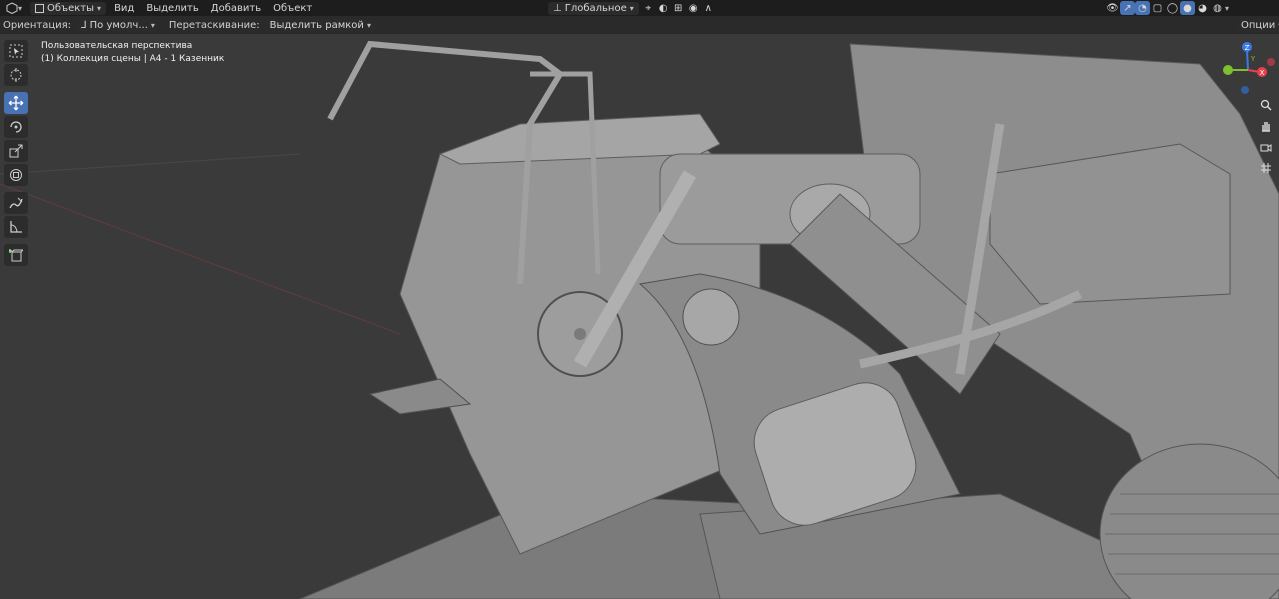  Describe the element at coordinates (1187, 8) in the screenshot. I see `shading-solid-button: ●` at that location.